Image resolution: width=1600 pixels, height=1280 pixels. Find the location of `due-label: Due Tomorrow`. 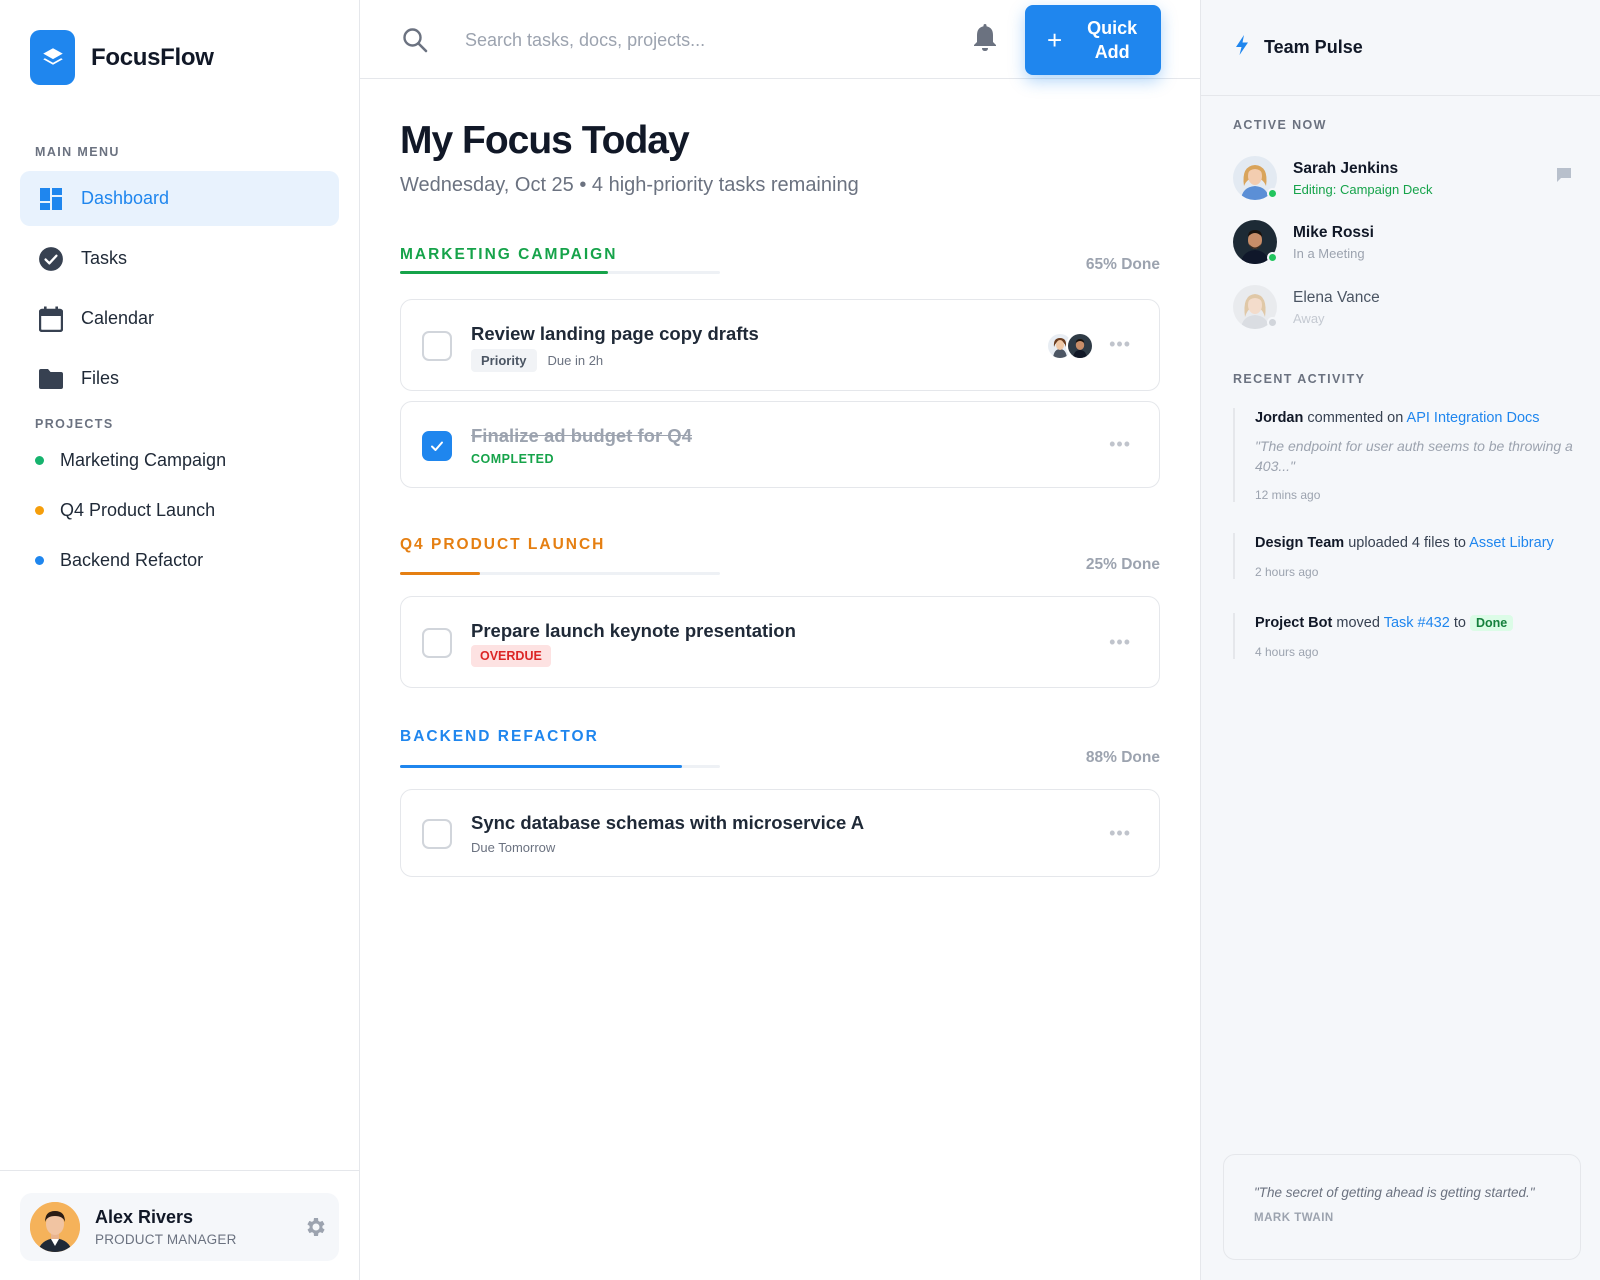

due-label: Due Tomorrow is located at coordinates (513, 847).